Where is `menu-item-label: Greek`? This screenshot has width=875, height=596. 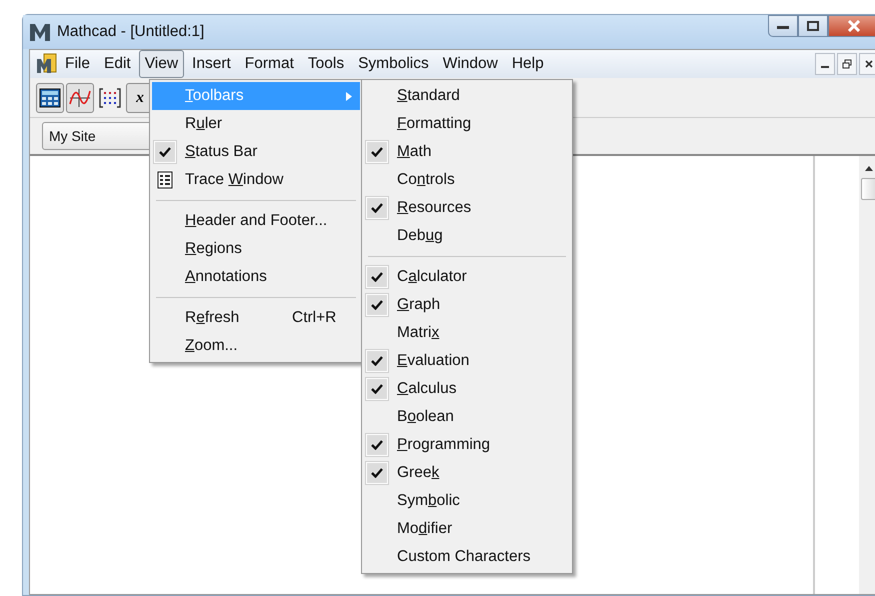
menu-item-label: Greek is located at coordinates (418, 473).